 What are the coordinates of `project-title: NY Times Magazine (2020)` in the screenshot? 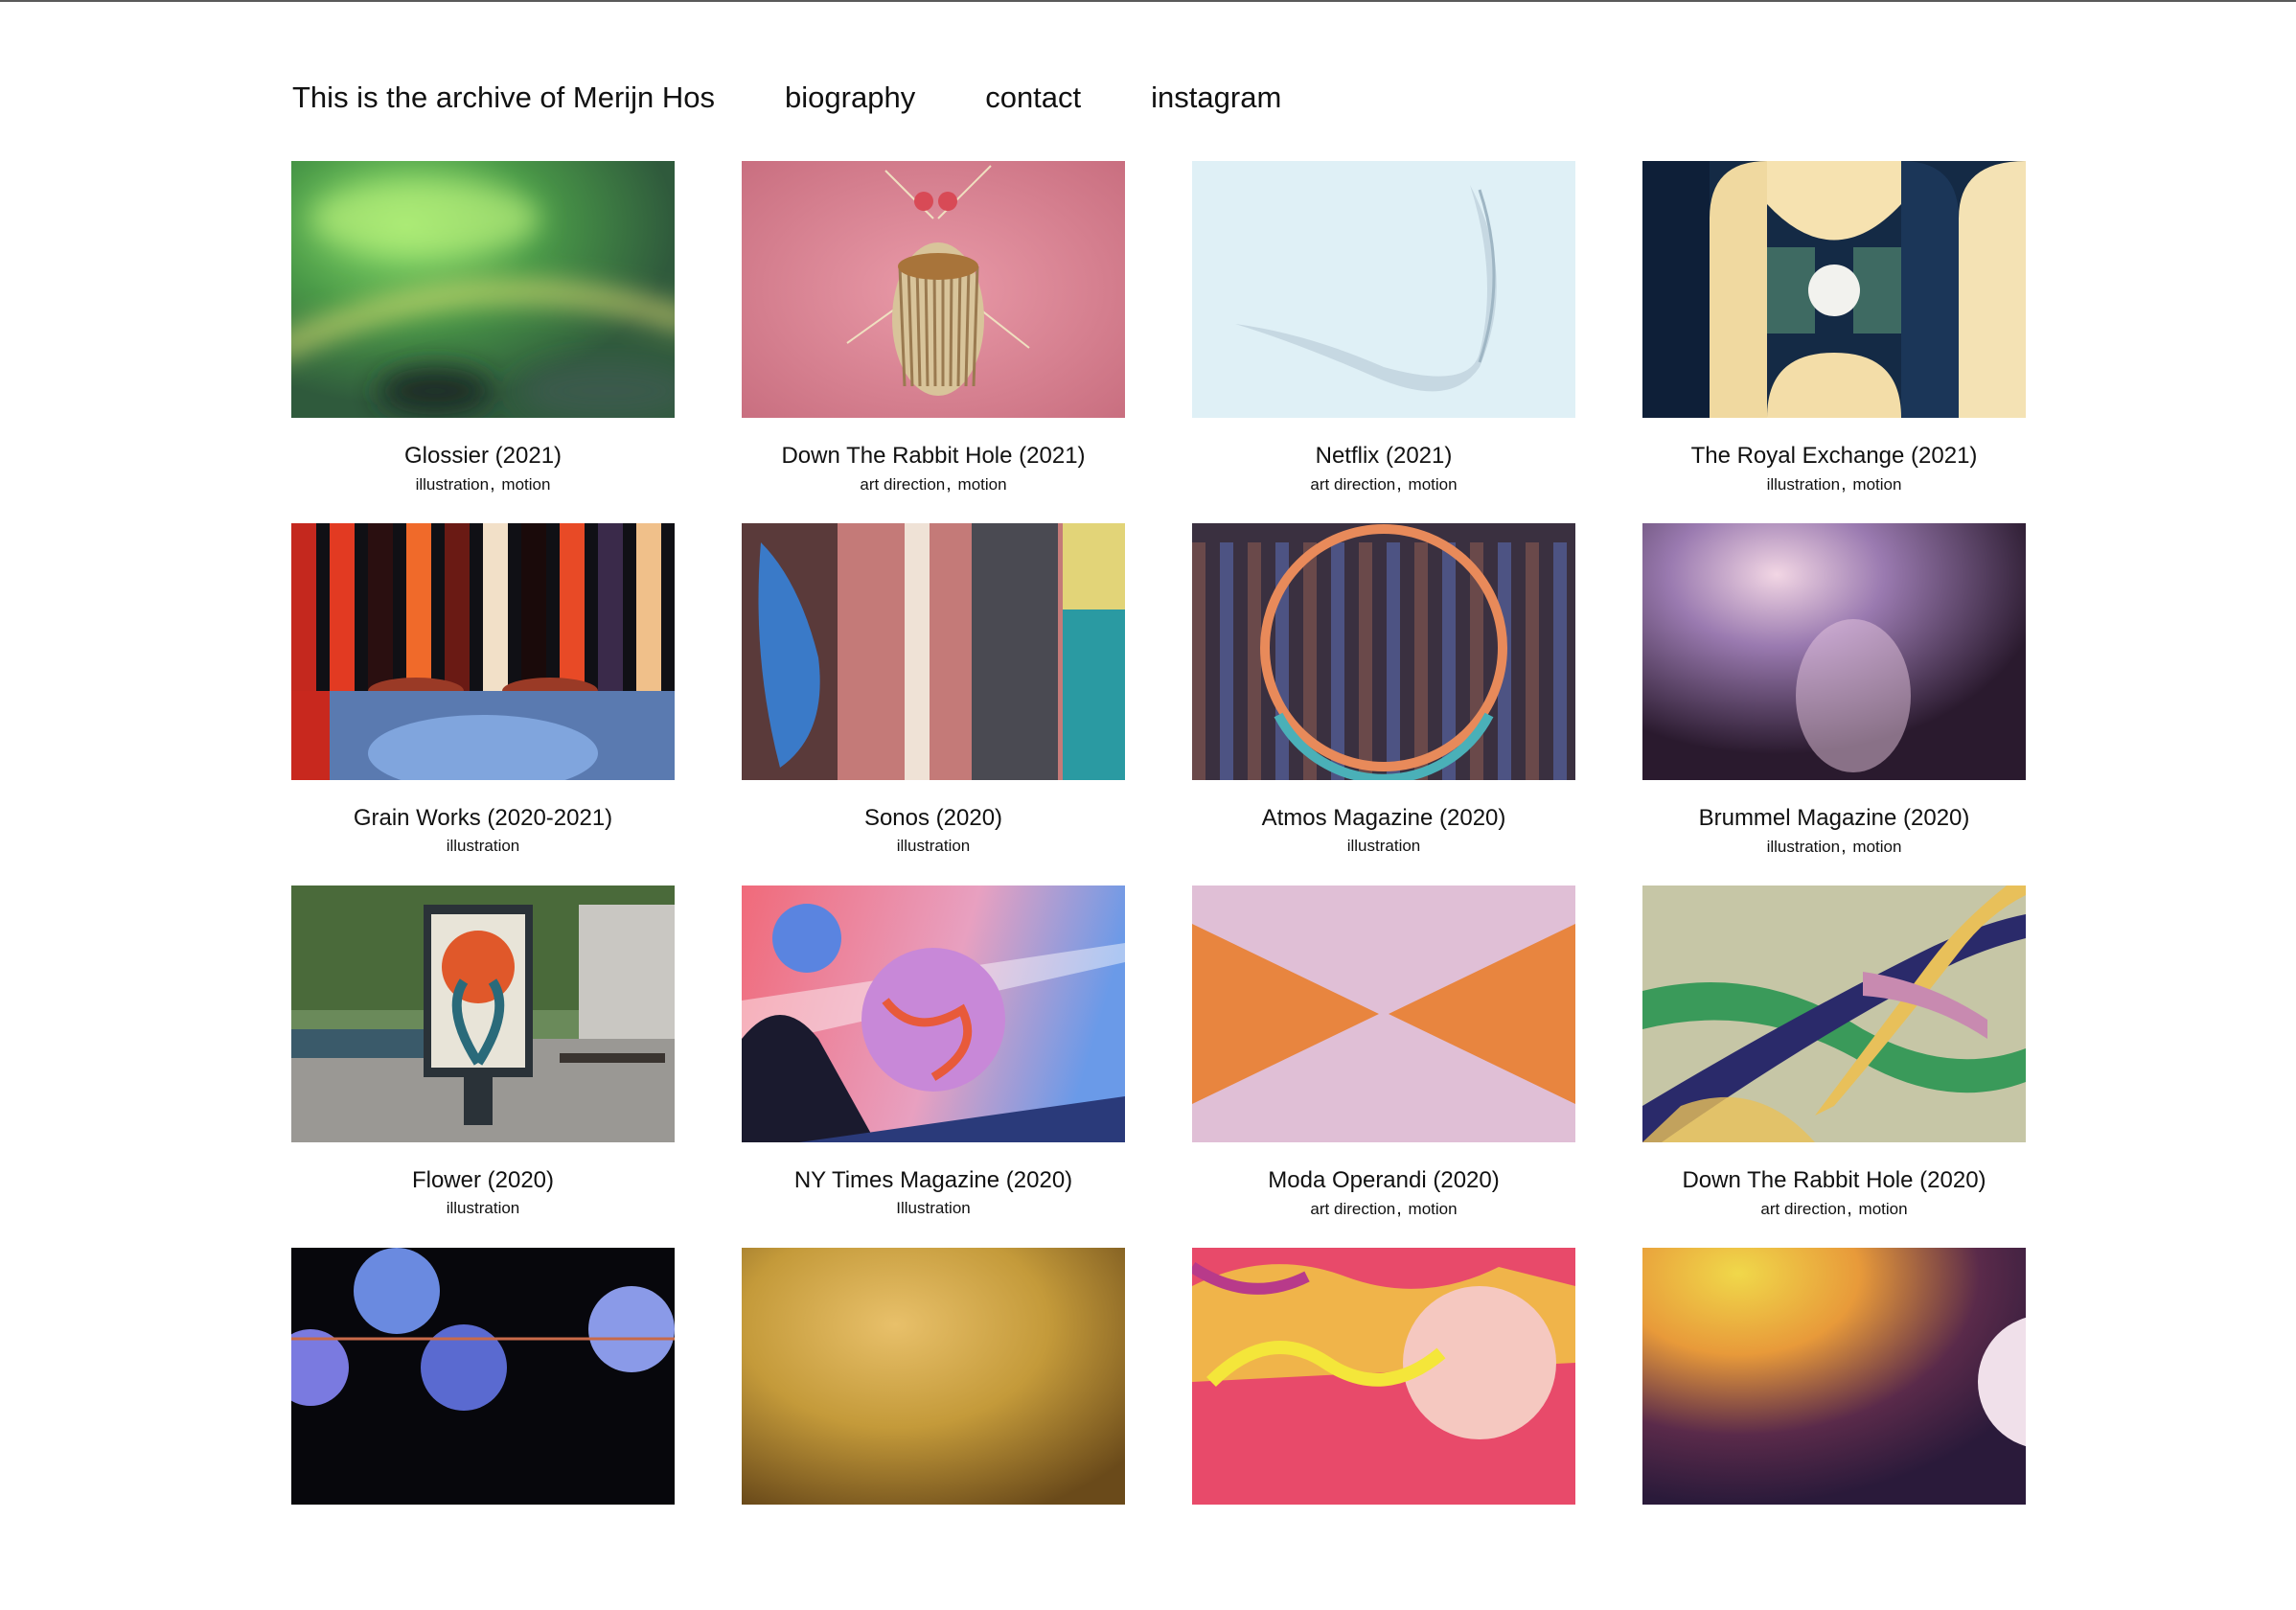 It's located at (933, 1180).